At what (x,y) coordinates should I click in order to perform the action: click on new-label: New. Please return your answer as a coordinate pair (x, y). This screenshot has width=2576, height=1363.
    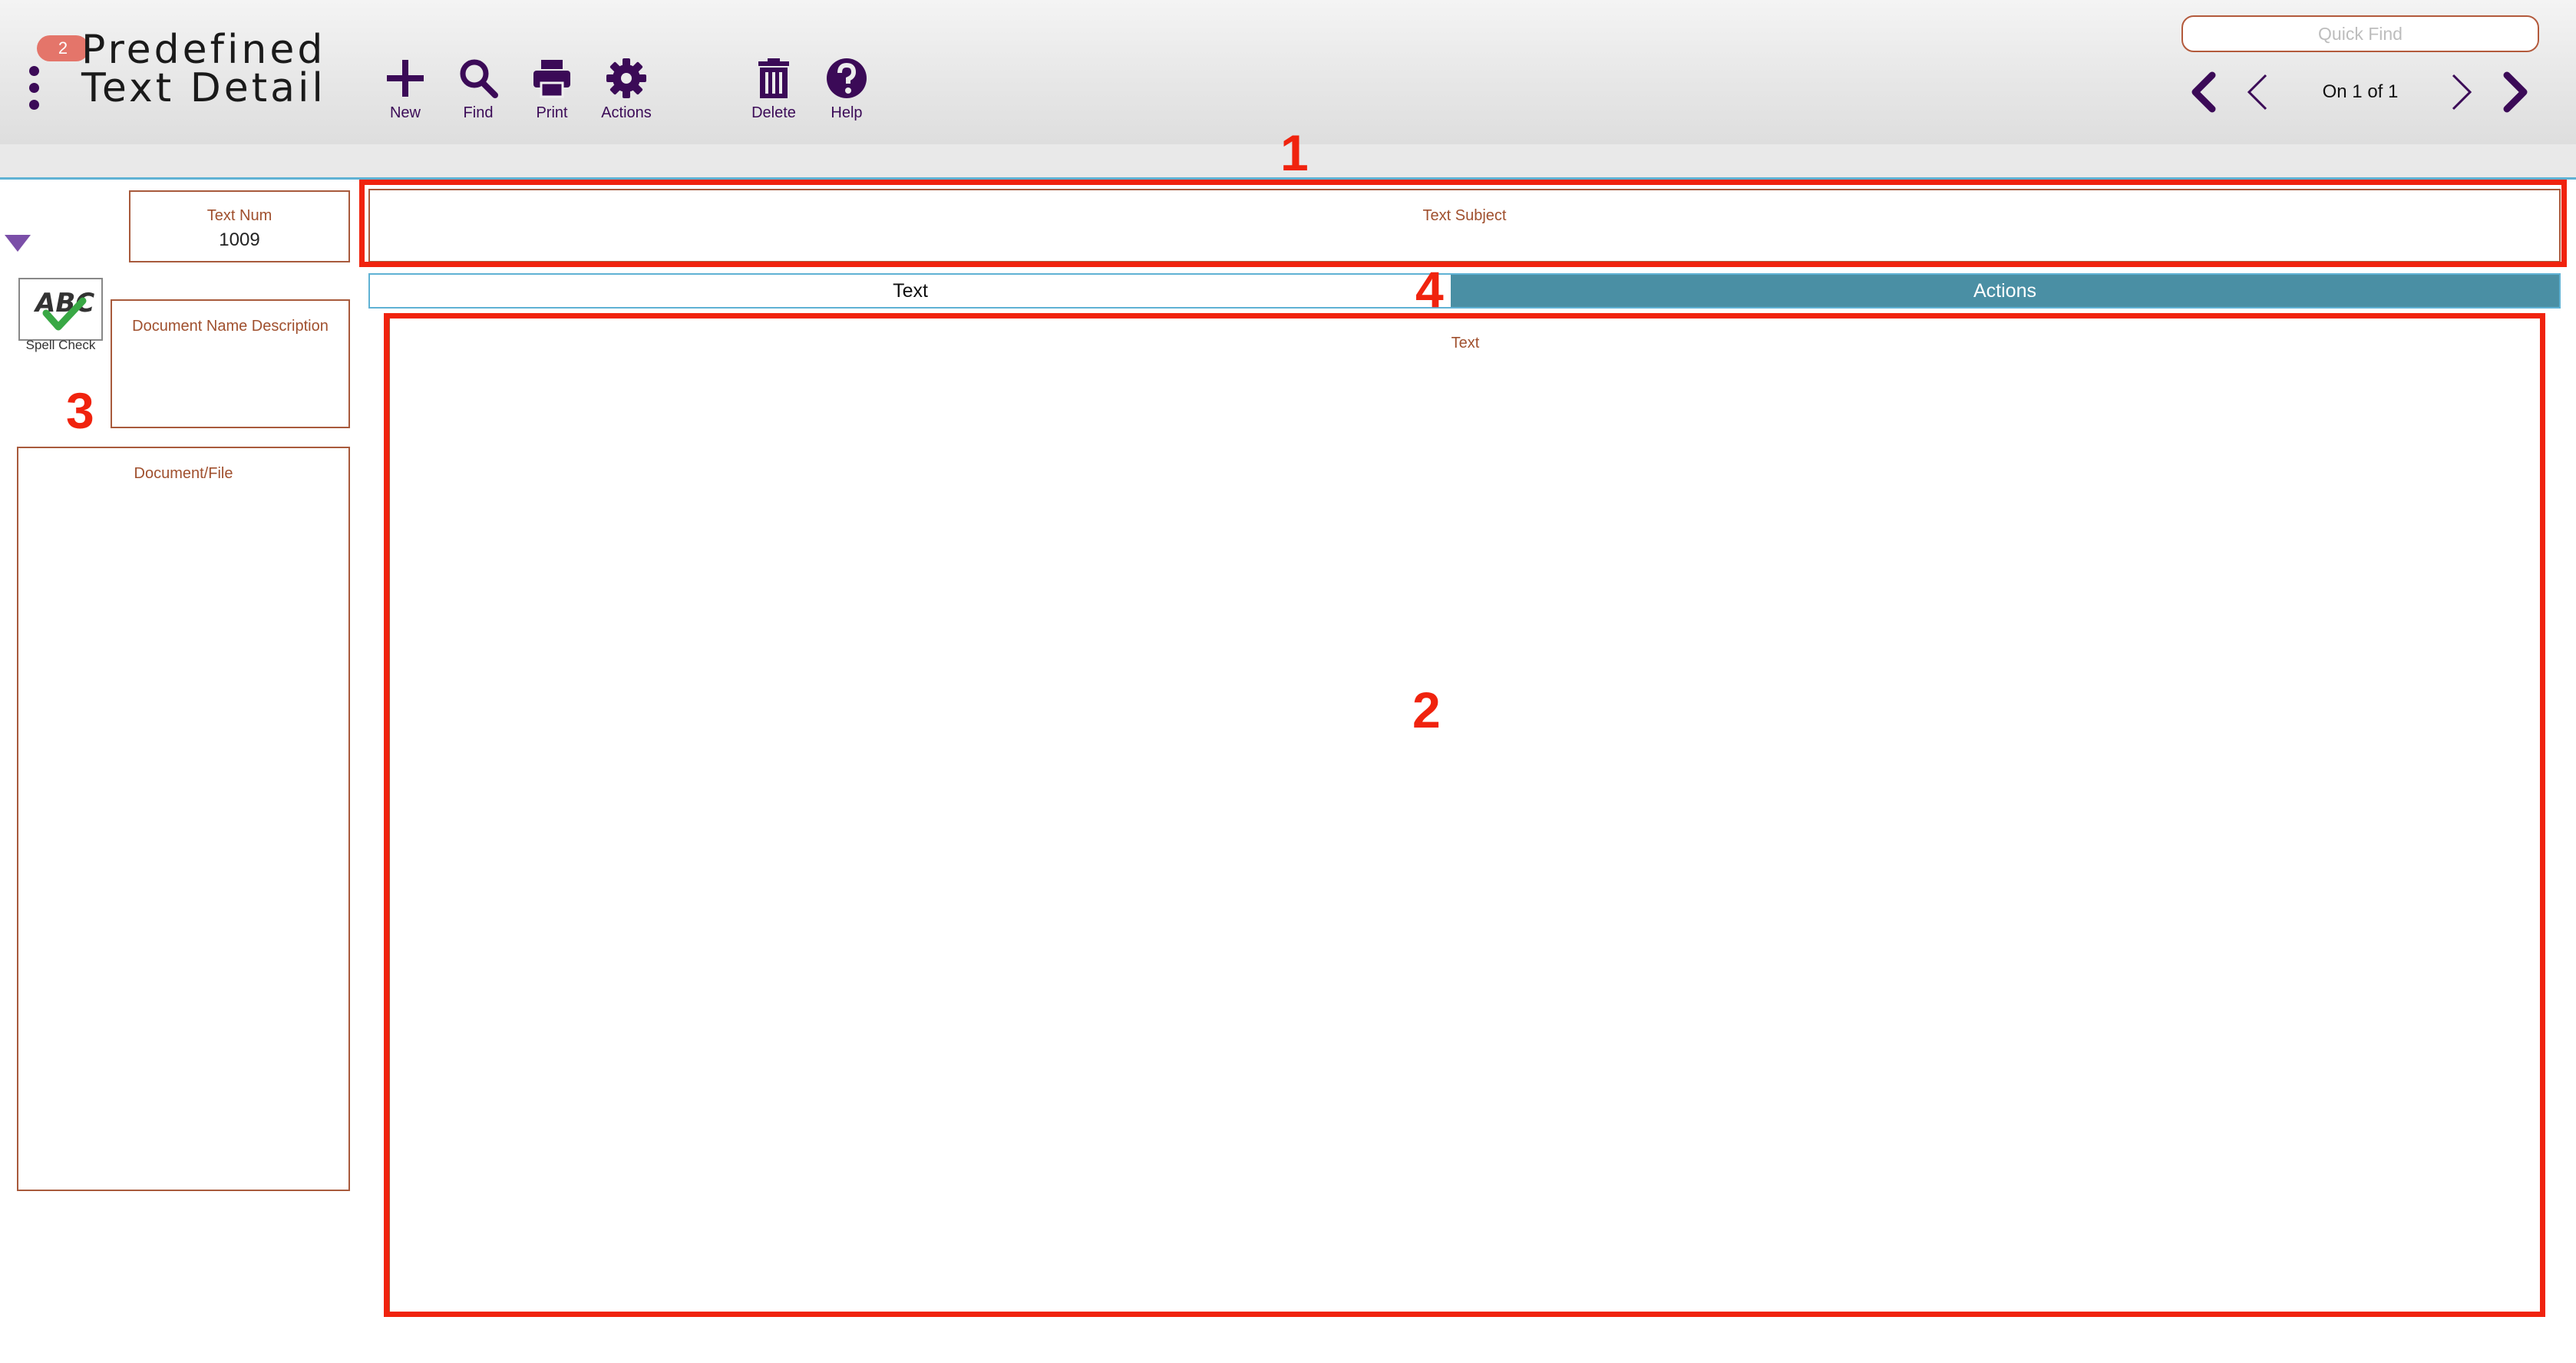
    Looking at the image, I should click on (405, 112).